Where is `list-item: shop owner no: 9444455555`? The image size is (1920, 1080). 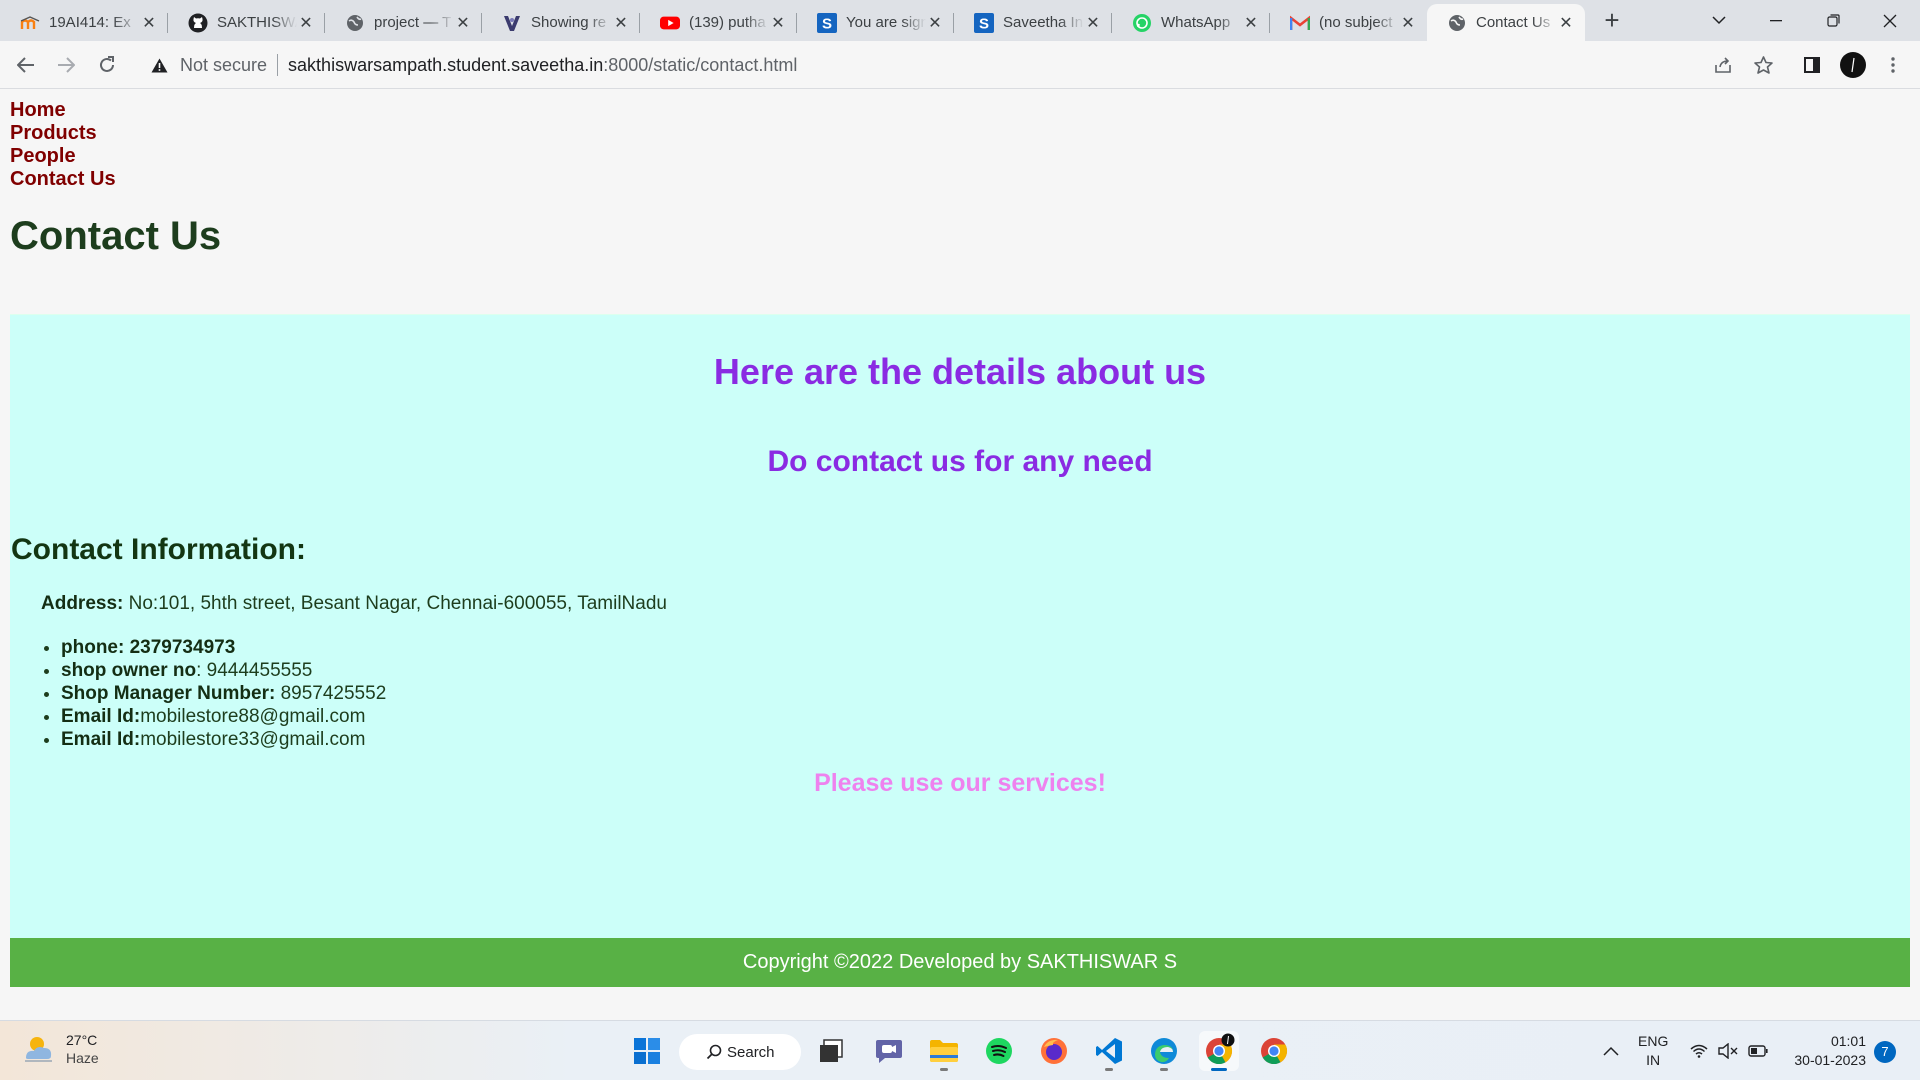 list-item: shop owner no: 9444455555 is located at coordinates (223, 670).